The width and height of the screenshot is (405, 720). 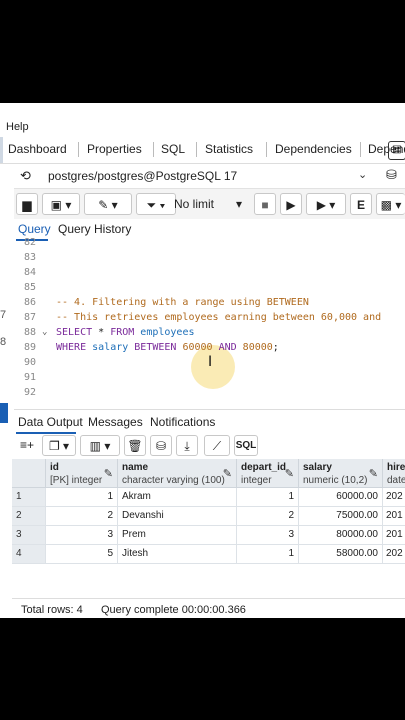 What do you see at coordinates (82, 473) in the screenshot?
I see `column-header-id: id [PK] integer ✎` at bounding box center [82, 473].